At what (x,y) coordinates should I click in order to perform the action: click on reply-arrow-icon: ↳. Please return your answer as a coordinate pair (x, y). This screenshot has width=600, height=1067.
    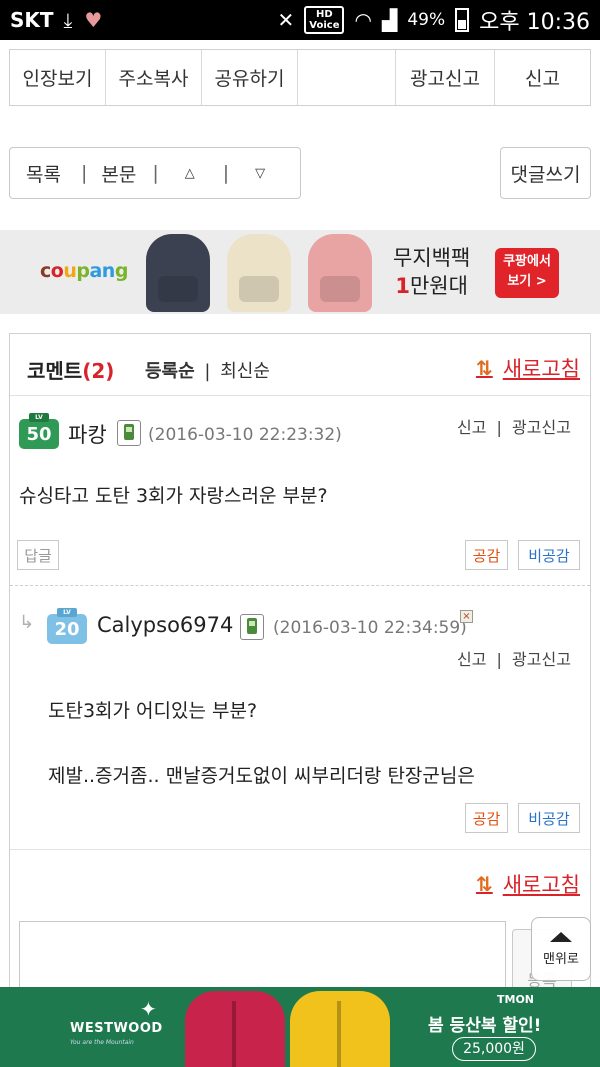
    Looking at the image, I should click on (27, 622).